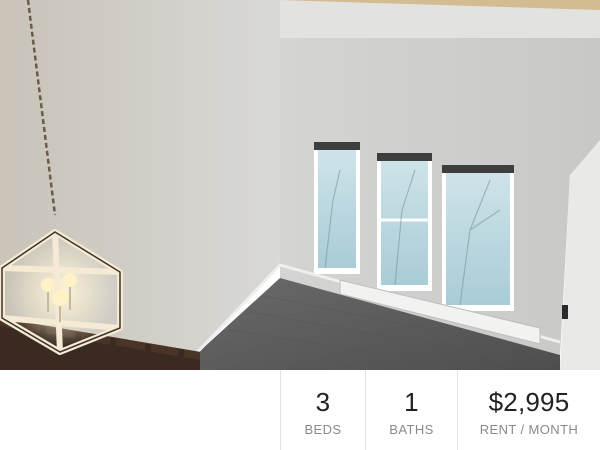  What do you see at coordinates (529, 402) in the screenshot?
I see `rent-value: $2,995` at bounding box center [529, 402].